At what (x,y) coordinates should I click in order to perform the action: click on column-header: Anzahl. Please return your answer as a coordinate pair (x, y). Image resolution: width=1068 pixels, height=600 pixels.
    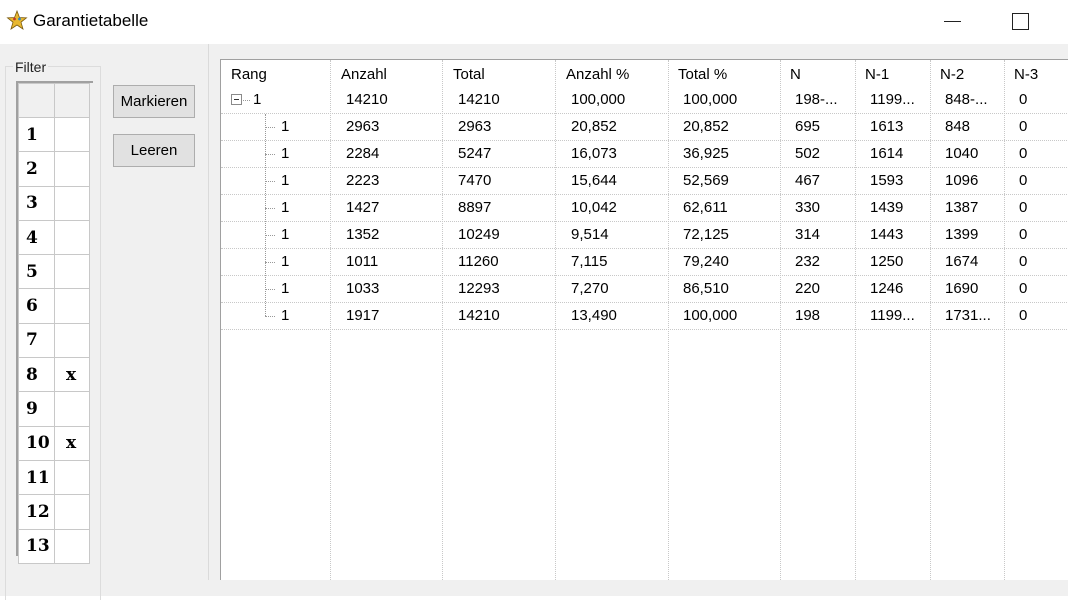
    Looking at the image, I should click on (364, 74).